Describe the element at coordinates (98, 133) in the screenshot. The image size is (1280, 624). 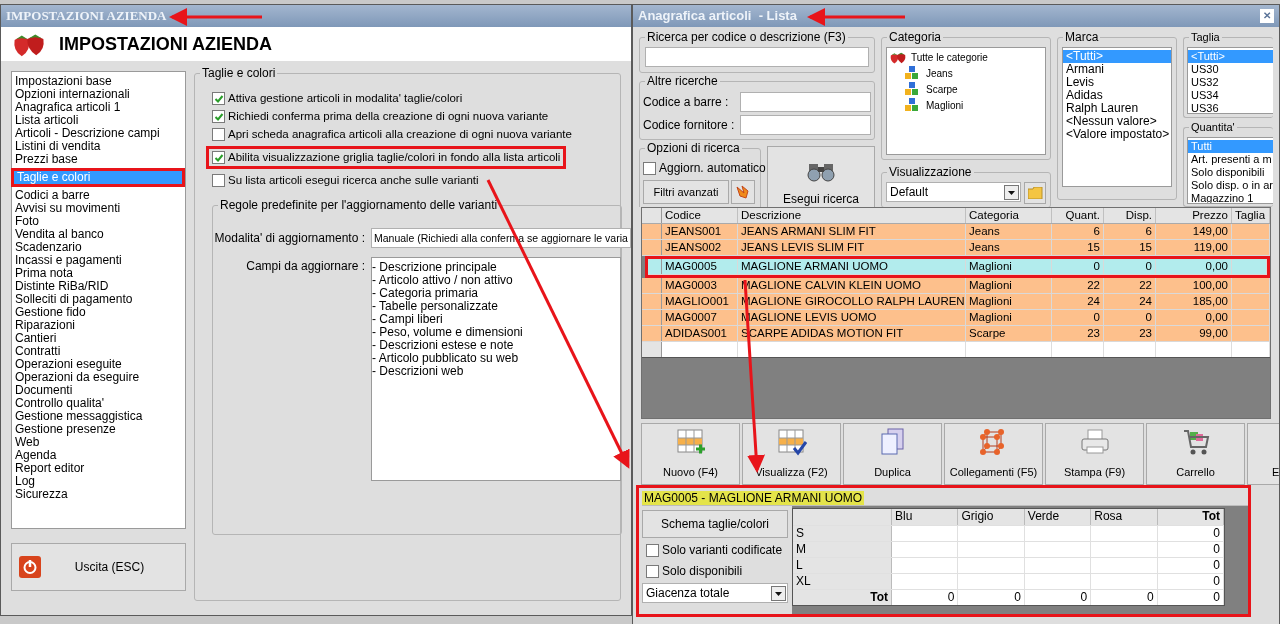
I see `section-item: Articoli - Descrizione campi` at that location.